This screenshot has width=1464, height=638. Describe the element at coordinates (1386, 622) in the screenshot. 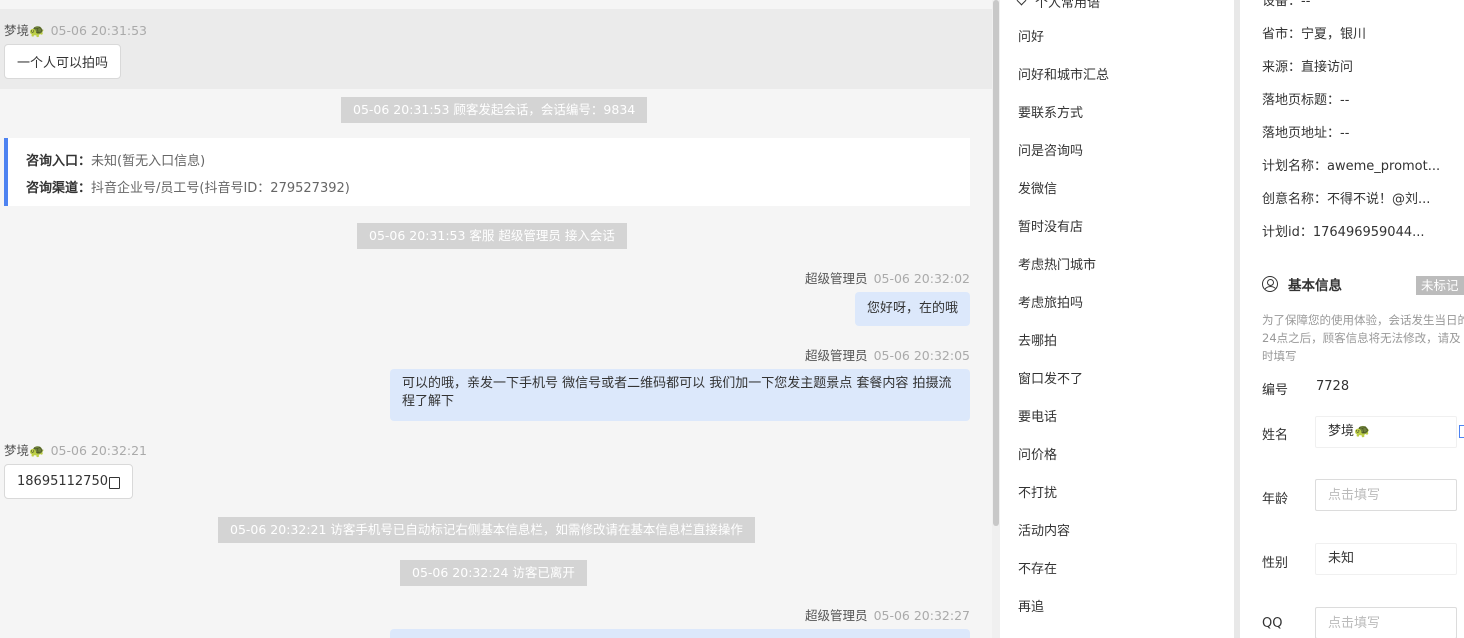

I see `qq-field` at that location.